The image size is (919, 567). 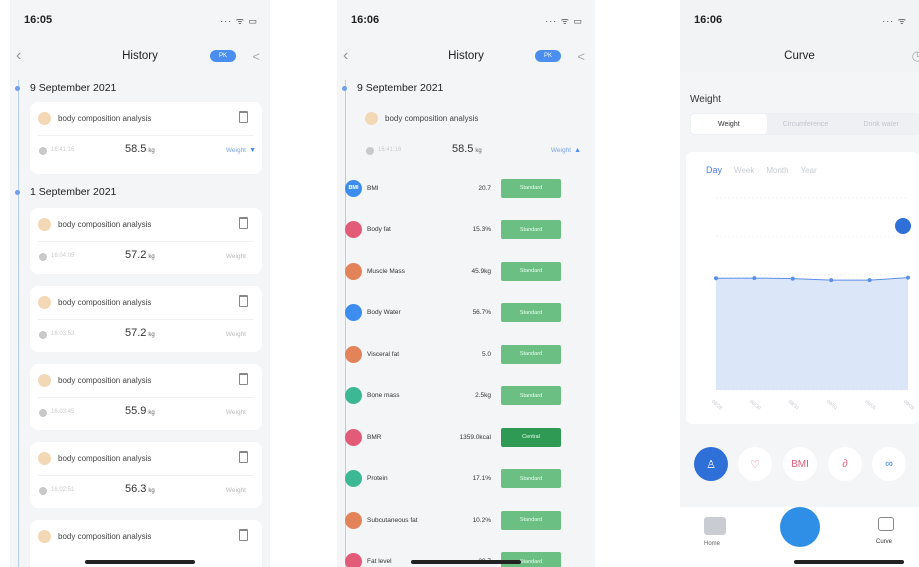 What do you see at coordinates (63, 334) in the screenshot?
I see `record-time: 16:03:53` at bounding box center [63, 334].